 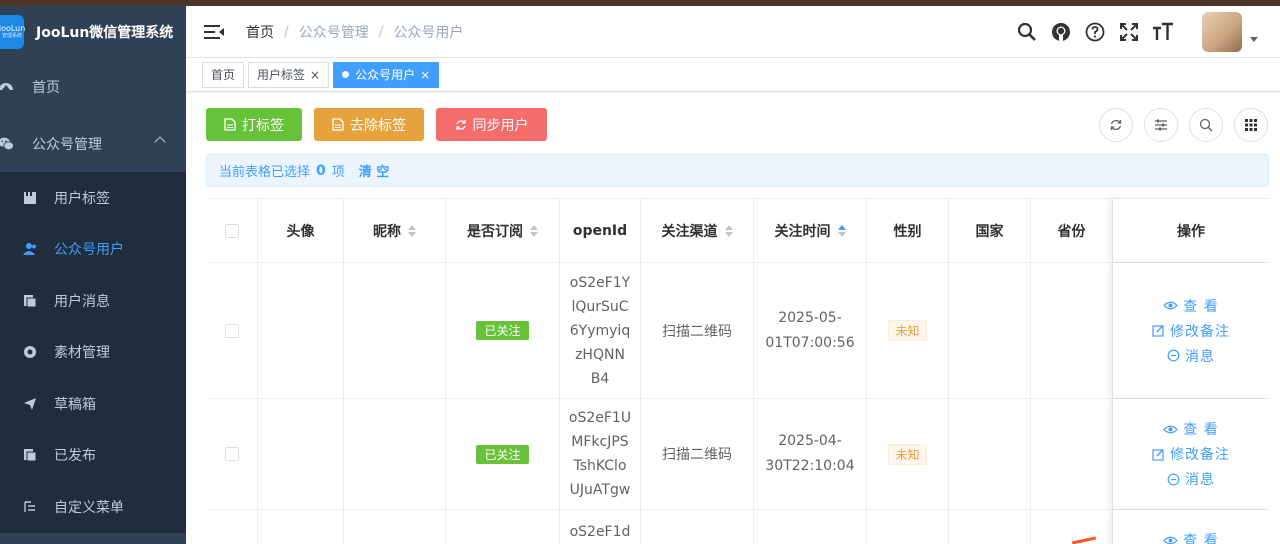 I want to click on toolbar: 打标签 去除标签 同步用户, so click(x=382, y=124).